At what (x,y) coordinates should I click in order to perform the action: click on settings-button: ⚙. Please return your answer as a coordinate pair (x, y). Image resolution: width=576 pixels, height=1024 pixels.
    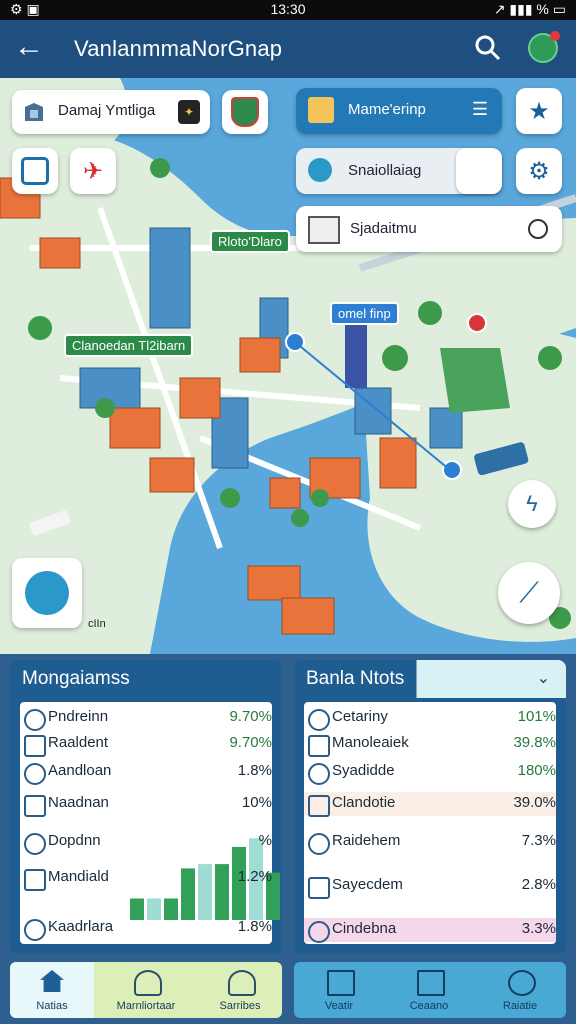
    Looking at the image, I should click on (539, 171).